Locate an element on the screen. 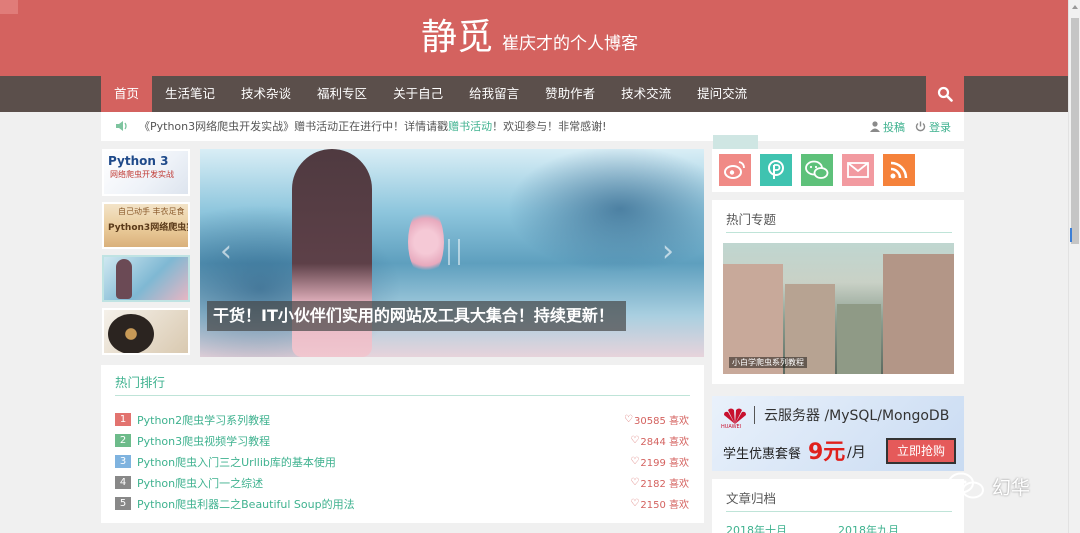 This screenshot has width=1080, height=533. site-subtitle: 崔庆才的个人博客 is located at coordinates (570, 44).